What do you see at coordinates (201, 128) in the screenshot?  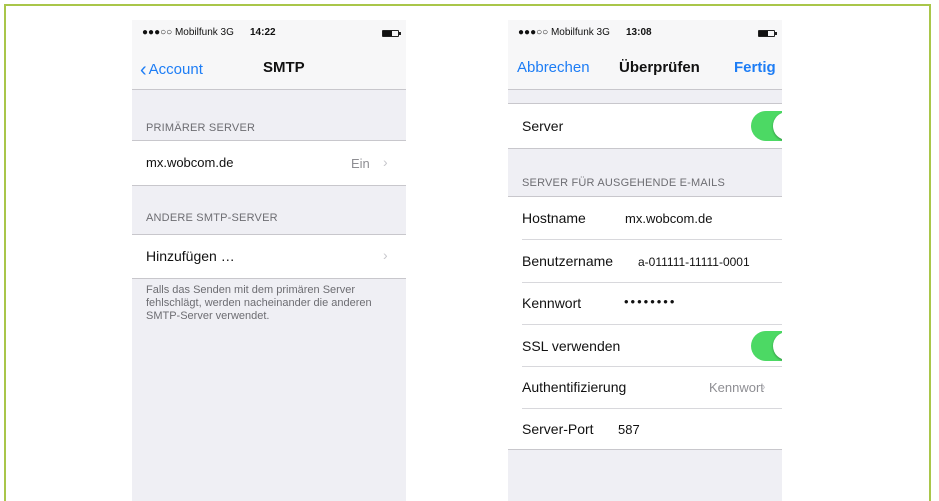 I see `primary-server-header: PRIMÄRER SERVER` at bounding box center [201, 128].